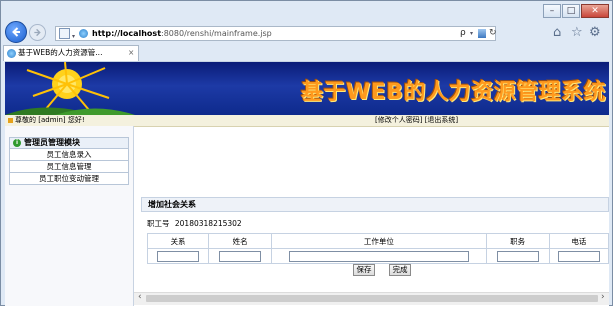 The image size is (615, 312). I want to click on ie-page-icon, so click(83, 33).